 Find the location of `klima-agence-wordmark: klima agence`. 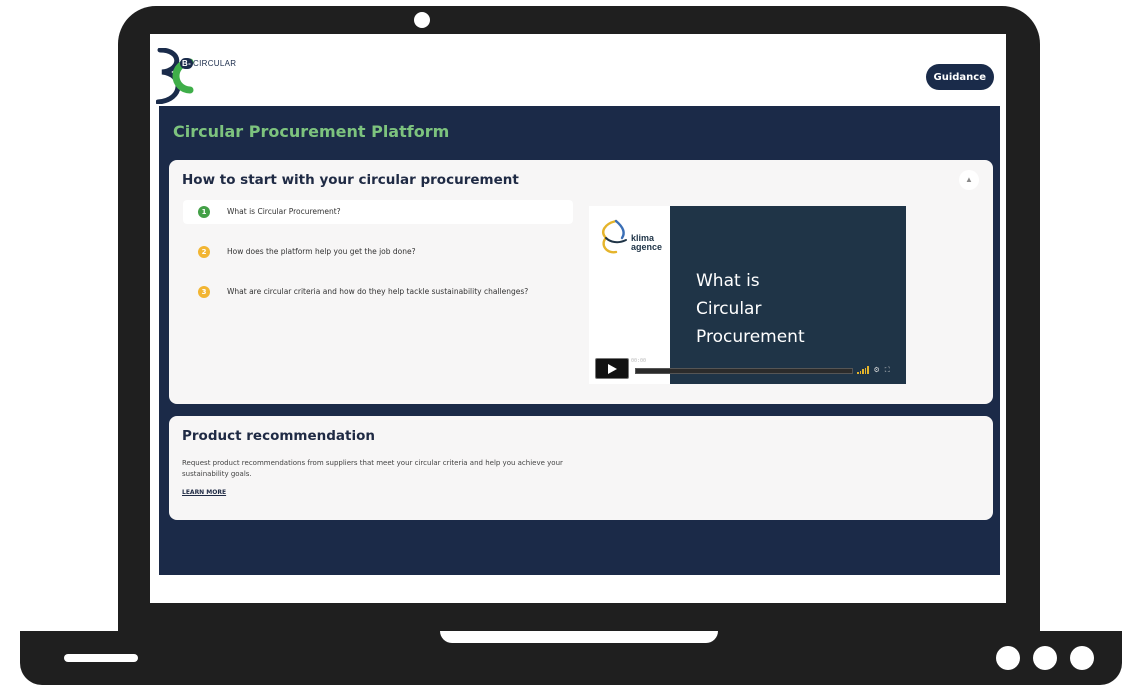

klima-agence-wordmark: klima agence is located at coordinates (646, 243).